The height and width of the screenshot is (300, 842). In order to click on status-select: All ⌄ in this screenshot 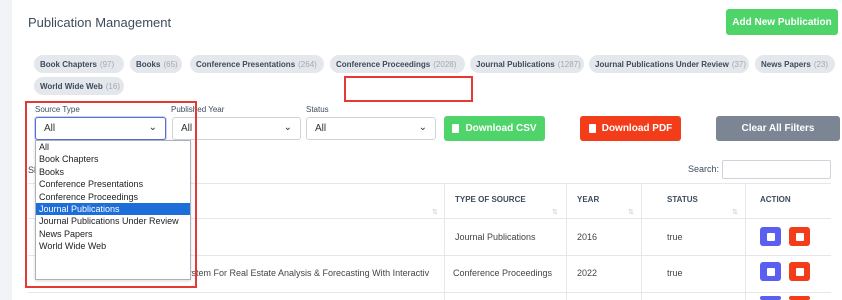, I will do `click(371, 128)`.